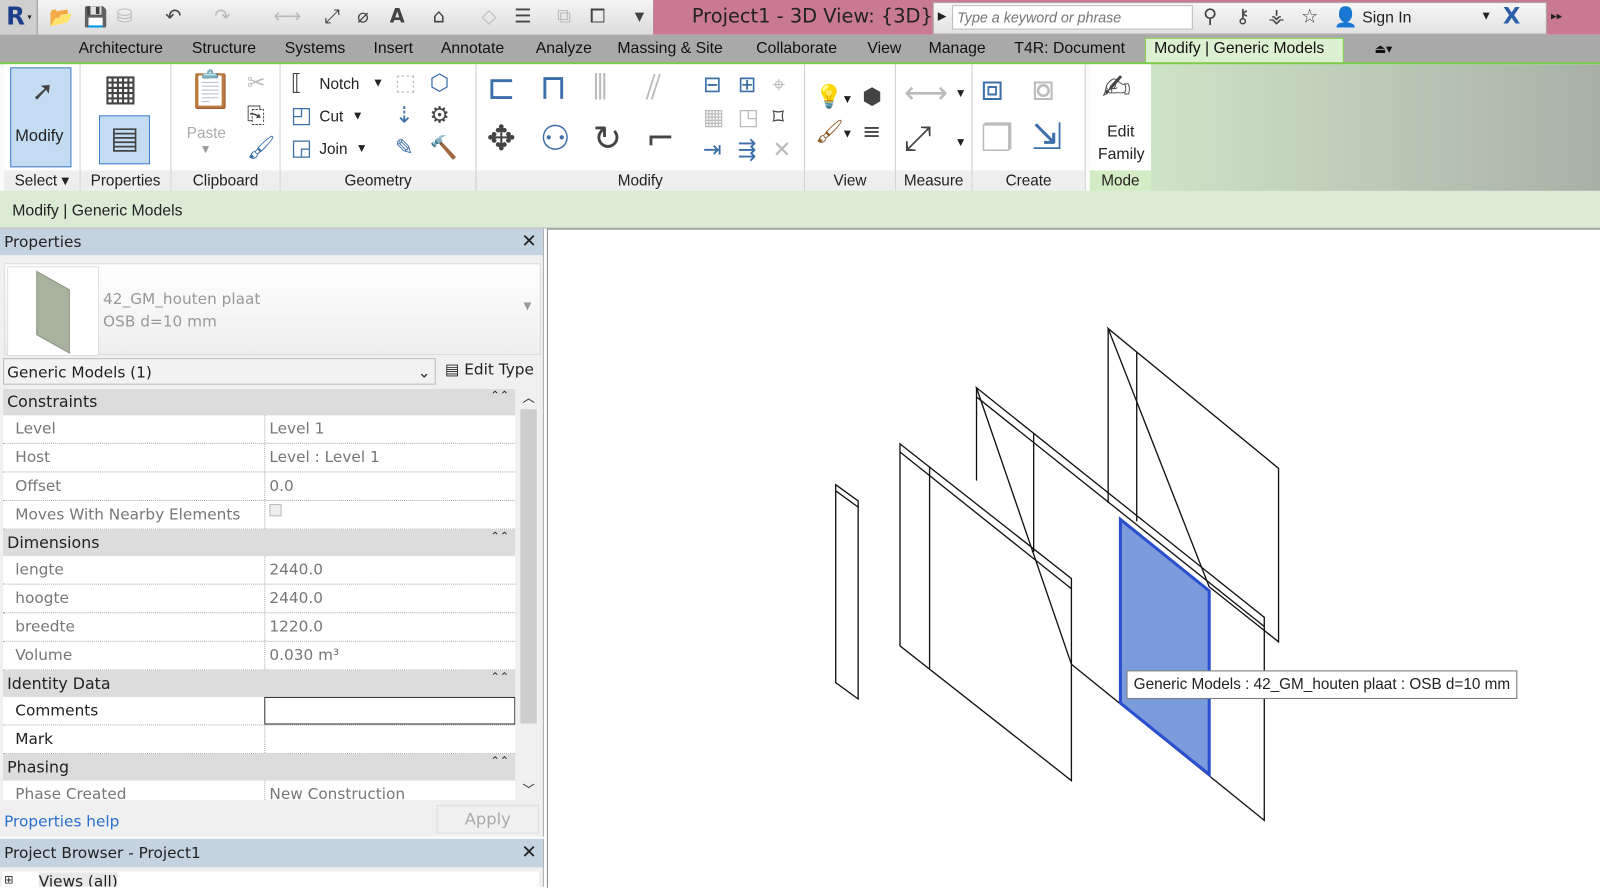 Image resolution: width=1600 pixels, height=888 pixels. I want to click on minimize-ribbon-icon: ⏏▾, so click(1383, 49).